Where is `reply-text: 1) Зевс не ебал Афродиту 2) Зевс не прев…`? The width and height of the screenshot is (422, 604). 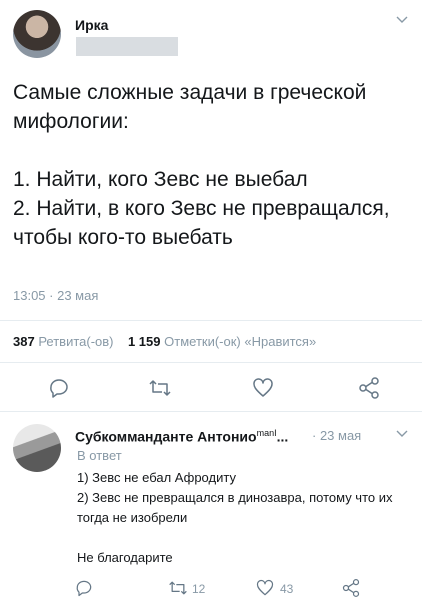 reply-text: 1) Зевс не ебал Афродиту 2) Зевс не прев… is located at coordinates (235, 517).